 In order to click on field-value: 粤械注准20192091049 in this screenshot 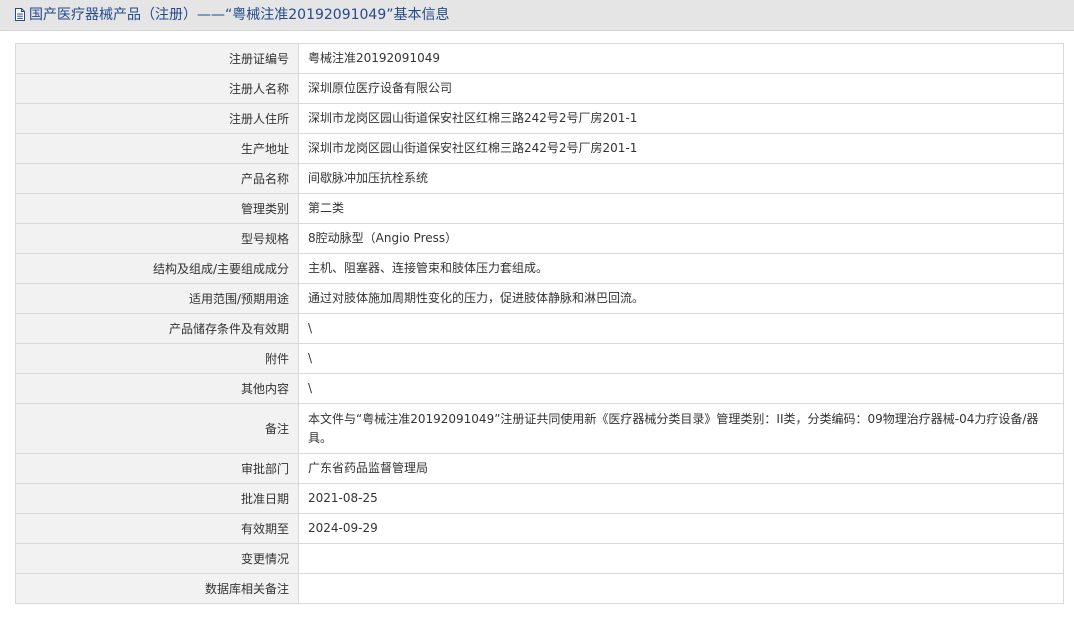, I will do `click(681, 58)`.